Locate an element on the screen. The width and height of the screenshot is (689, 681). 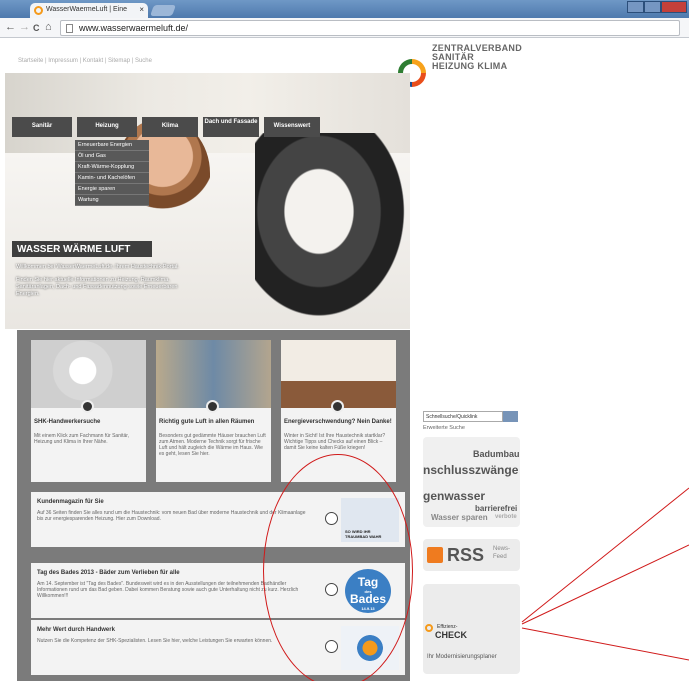
quick-search-input: Schnellsuche/Quicklink is located at coordinates (463, 416).